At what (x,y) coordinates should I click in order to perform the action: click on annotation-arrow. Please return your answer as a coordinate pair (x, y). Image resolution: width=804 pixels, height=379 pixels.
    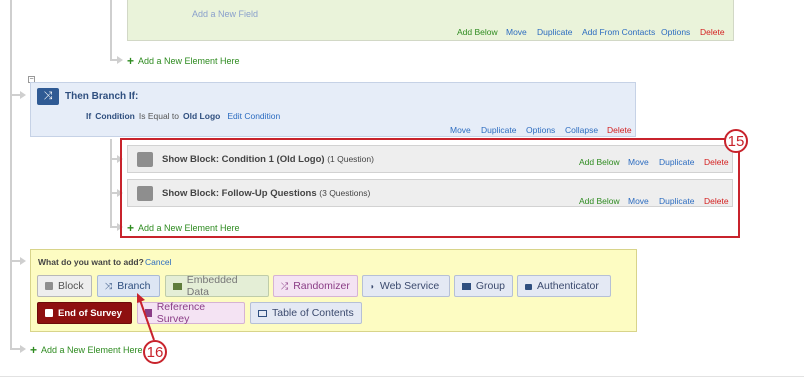
    Looking at the image, I should click on (146, 317).